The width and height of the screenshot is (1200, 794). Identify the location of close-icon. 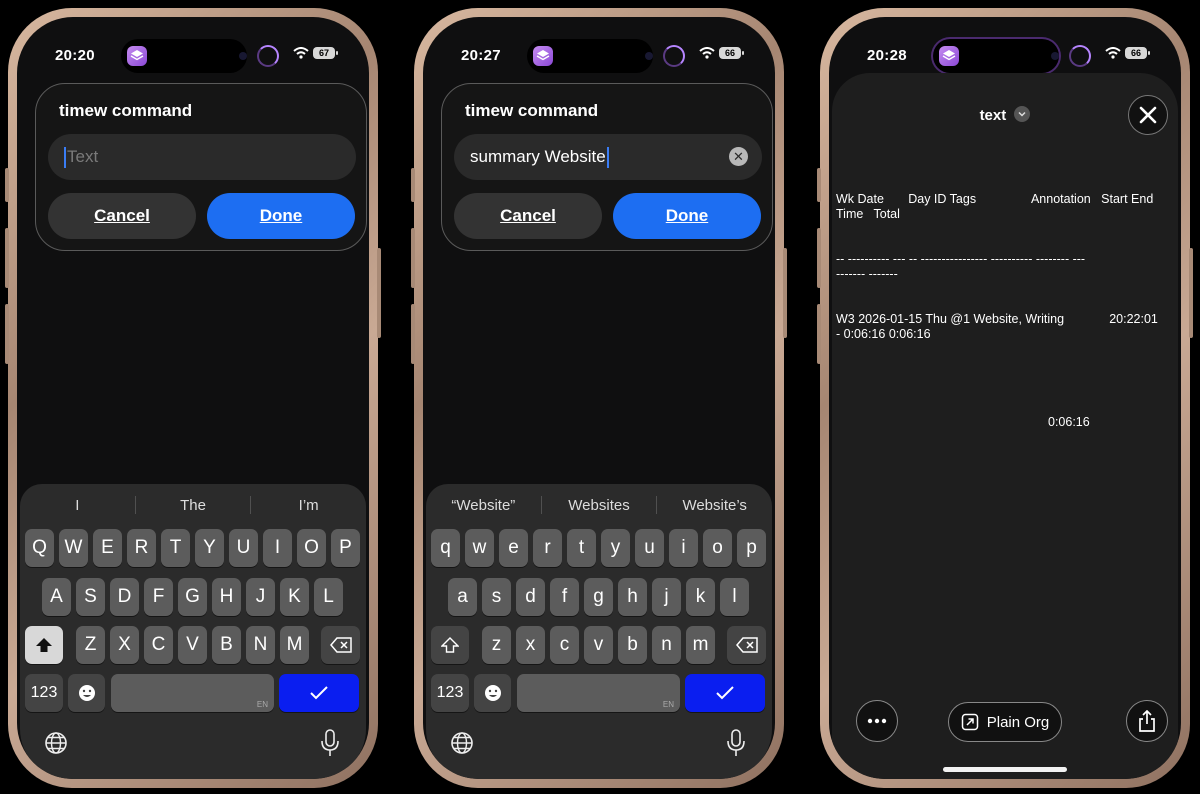
(1148, 115).